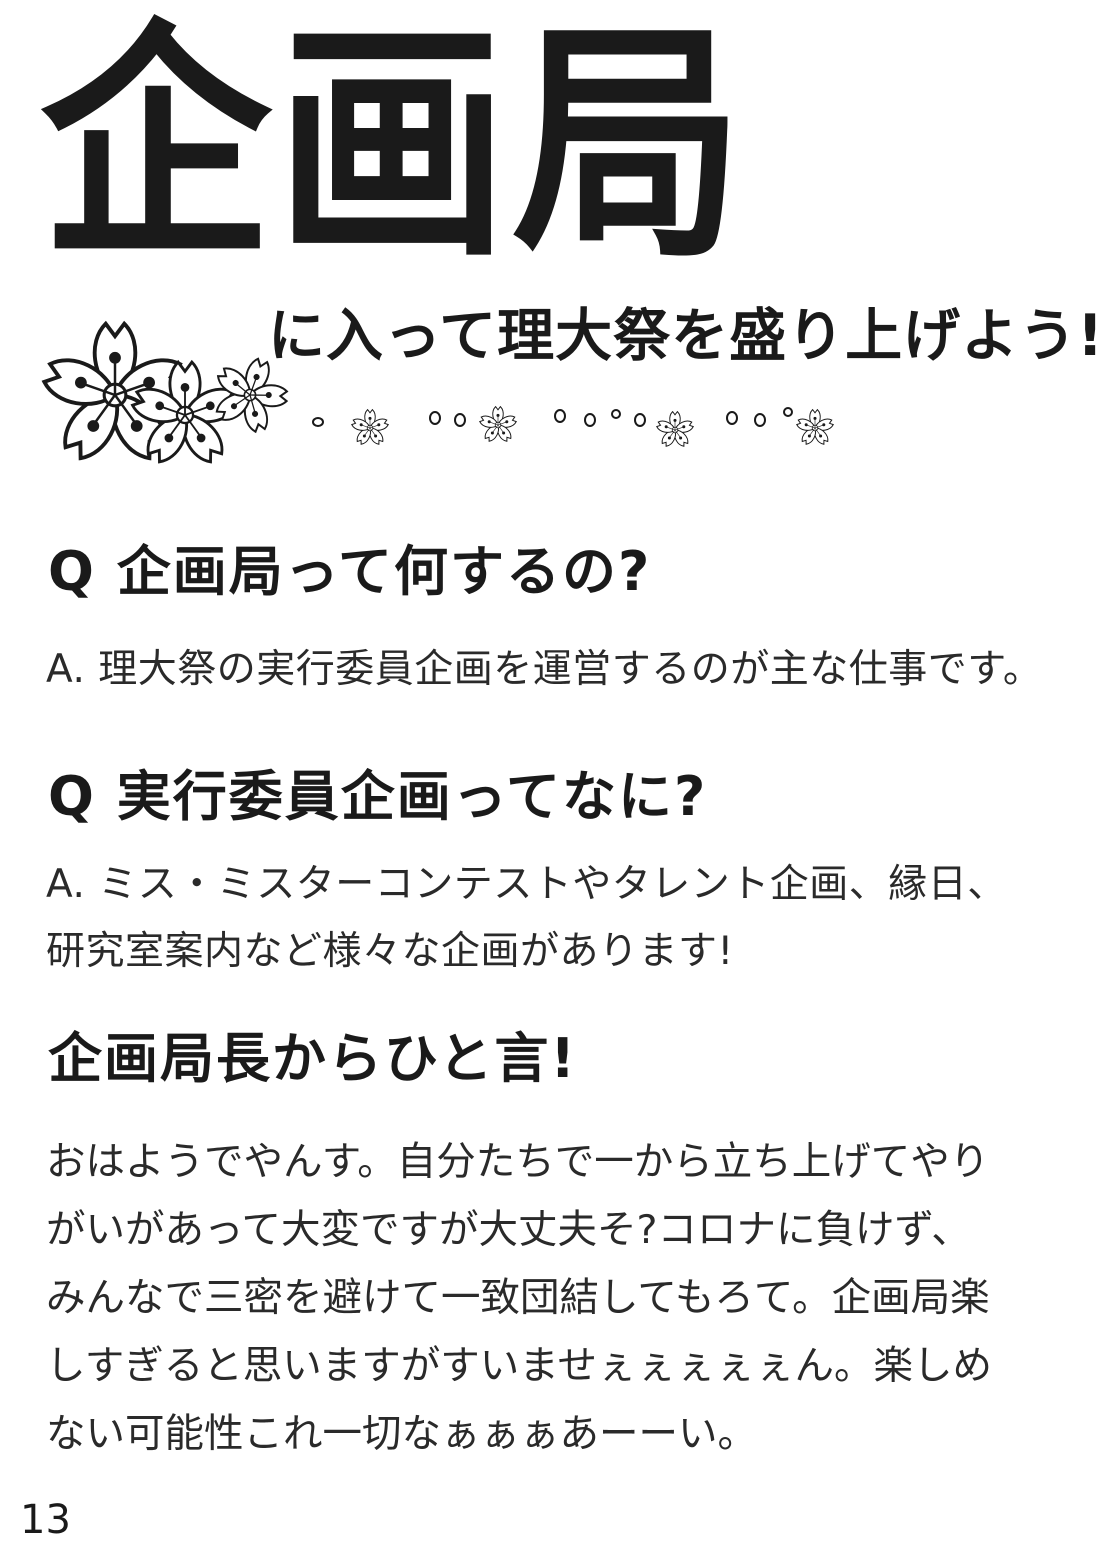 Image resolution: width=1115 pixels, height=1559 pixels. Describe the element at coordinates (45, 1520) in the screenshot. I see `page-number: 13` at that location.